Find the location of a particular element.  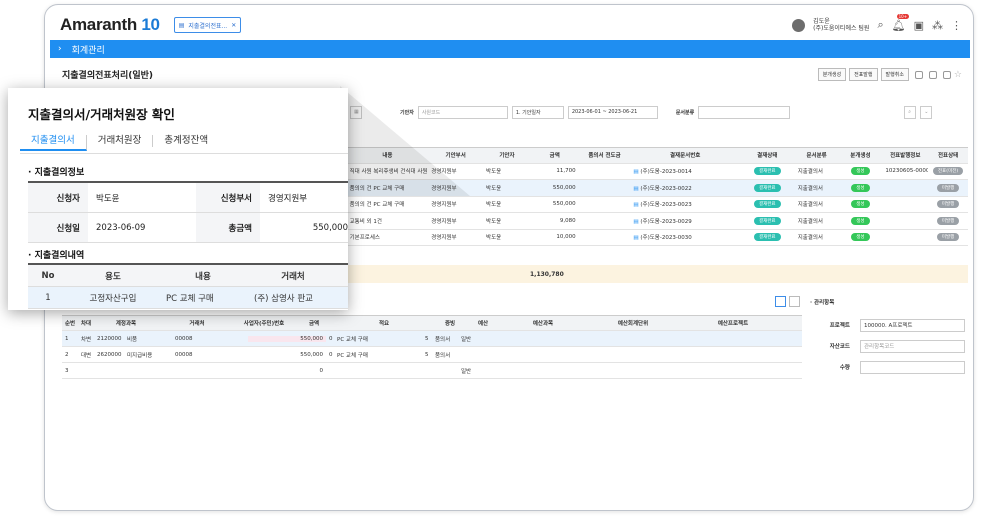

table-row: 3 0 일반 is located at coordinates (432, 371).